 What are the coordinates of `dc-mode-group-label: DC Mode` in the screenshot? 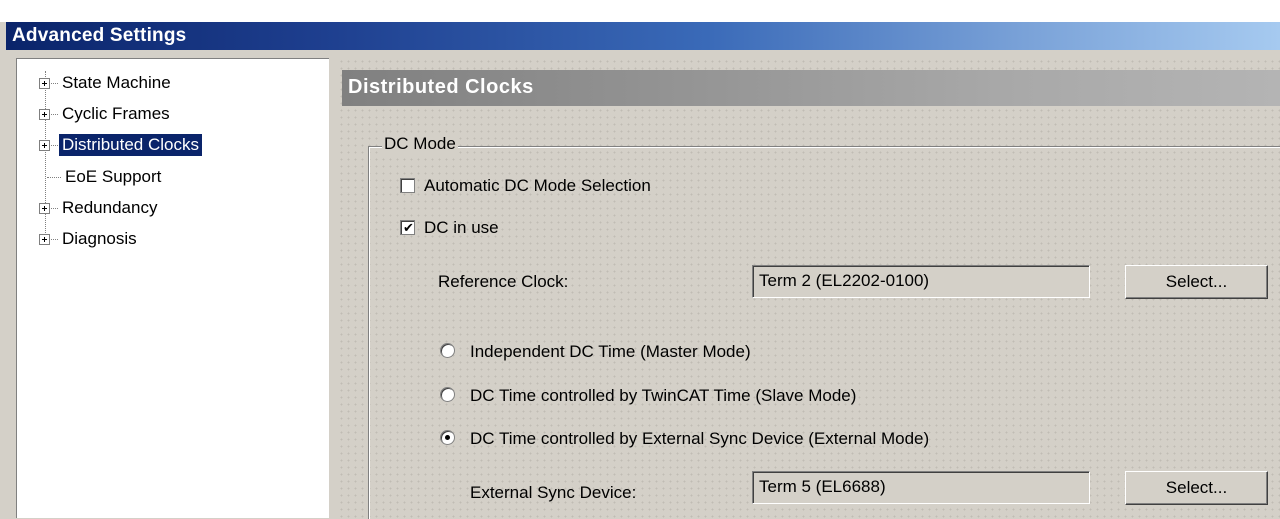 It's located at (420, 144).